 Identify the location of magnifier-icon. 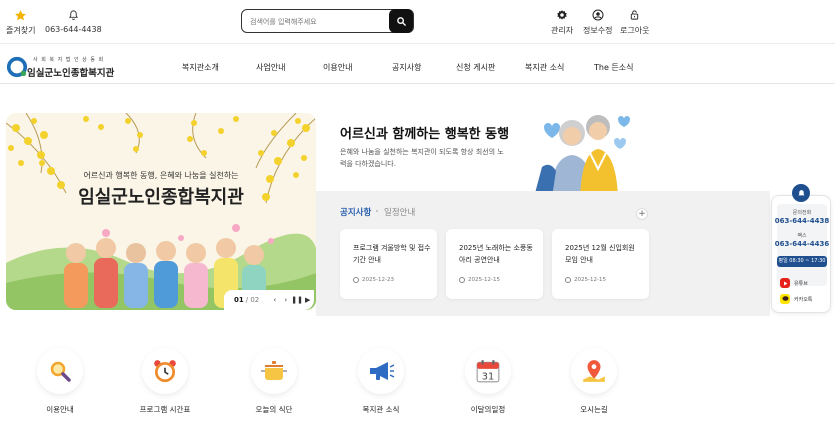
(60, 371).